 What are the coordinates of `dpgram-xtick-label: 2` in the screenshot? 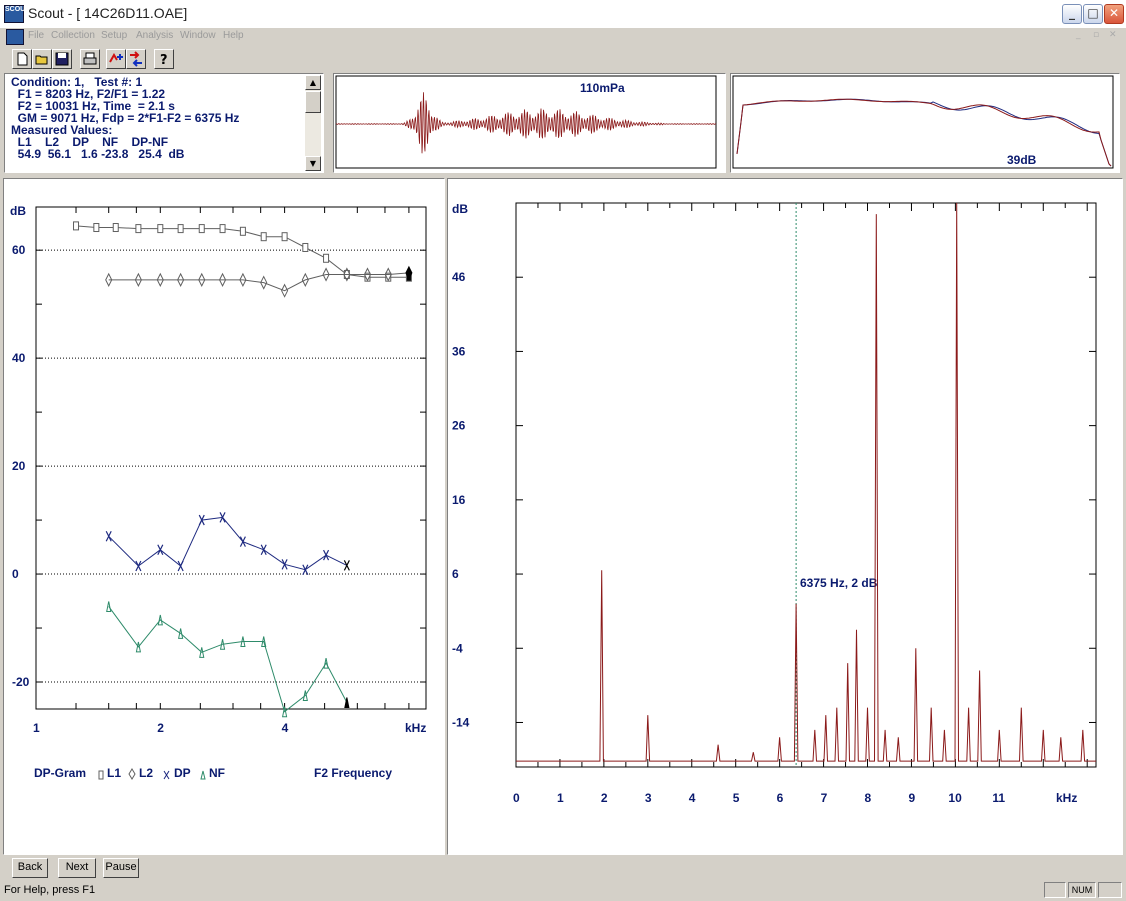 It's located at (160, 728).